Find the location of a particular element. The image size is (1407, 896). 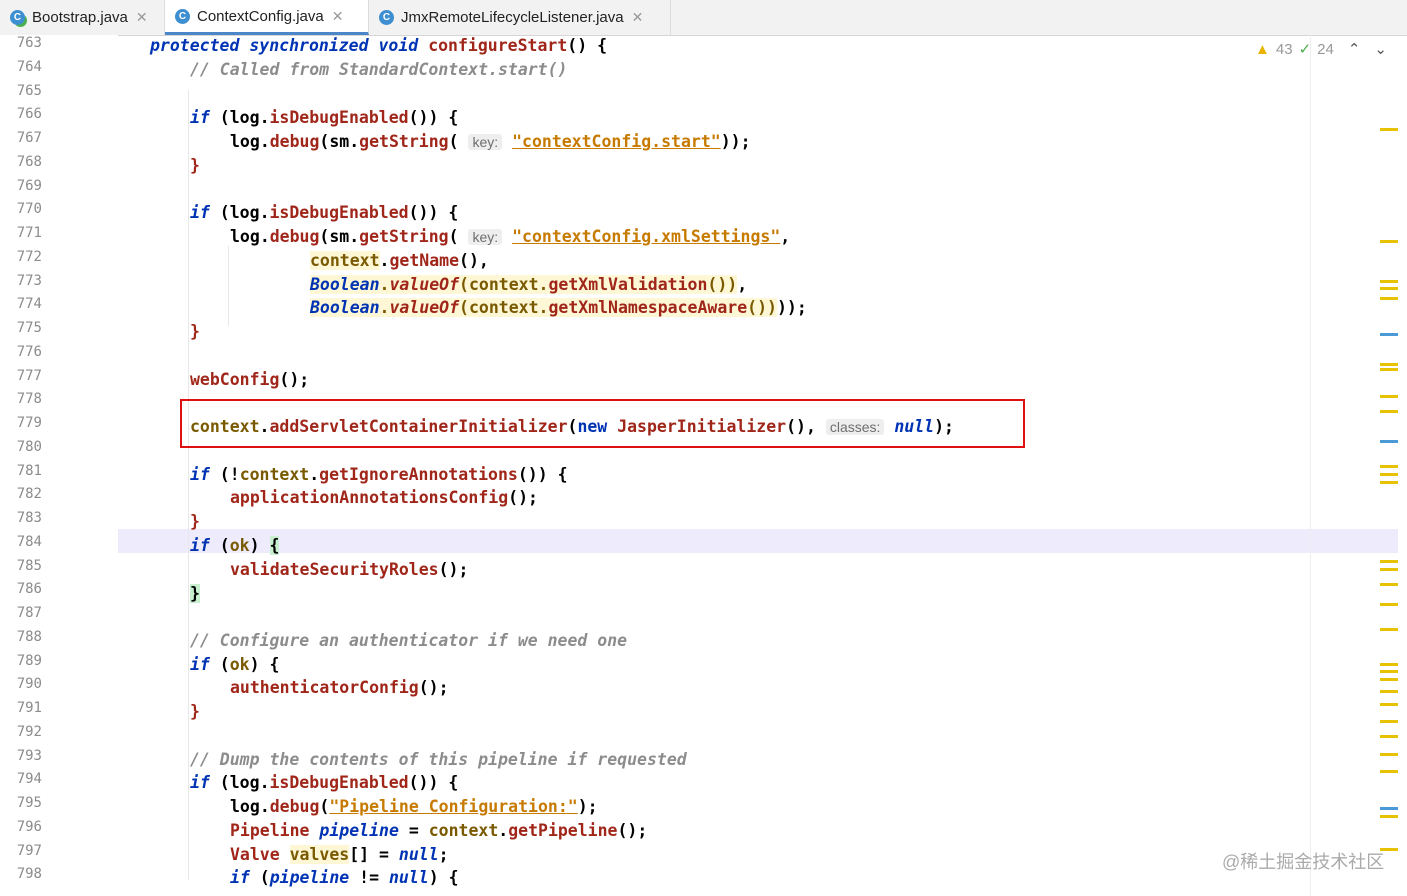

line-number: 791 is located at coordinates (29, 708).